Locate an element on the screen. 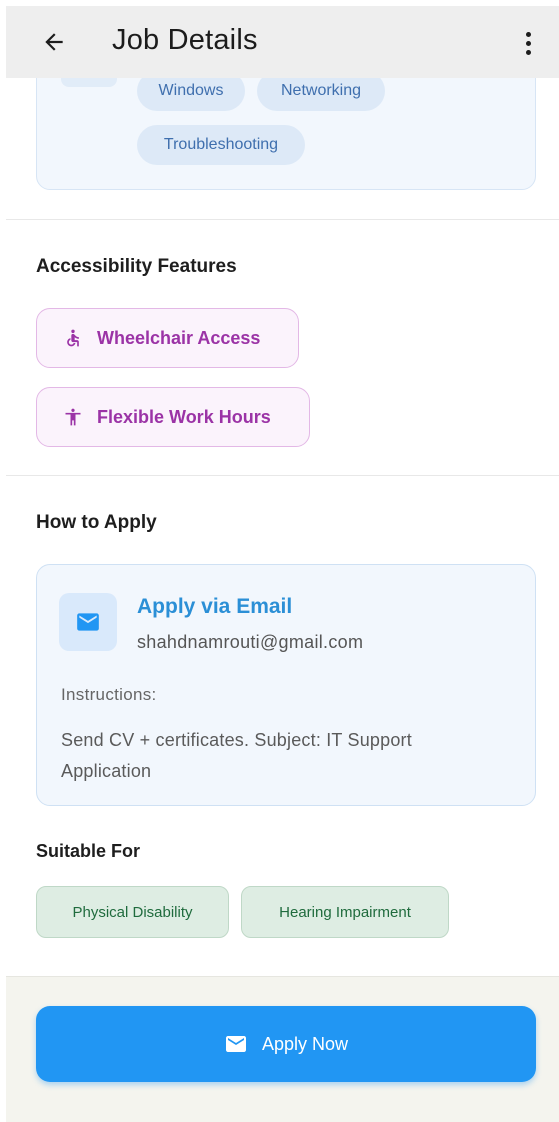 The height and width of the screenshot is (1122, 559). suitable-for-title: Suitable For is located at coordinates (88, 851).